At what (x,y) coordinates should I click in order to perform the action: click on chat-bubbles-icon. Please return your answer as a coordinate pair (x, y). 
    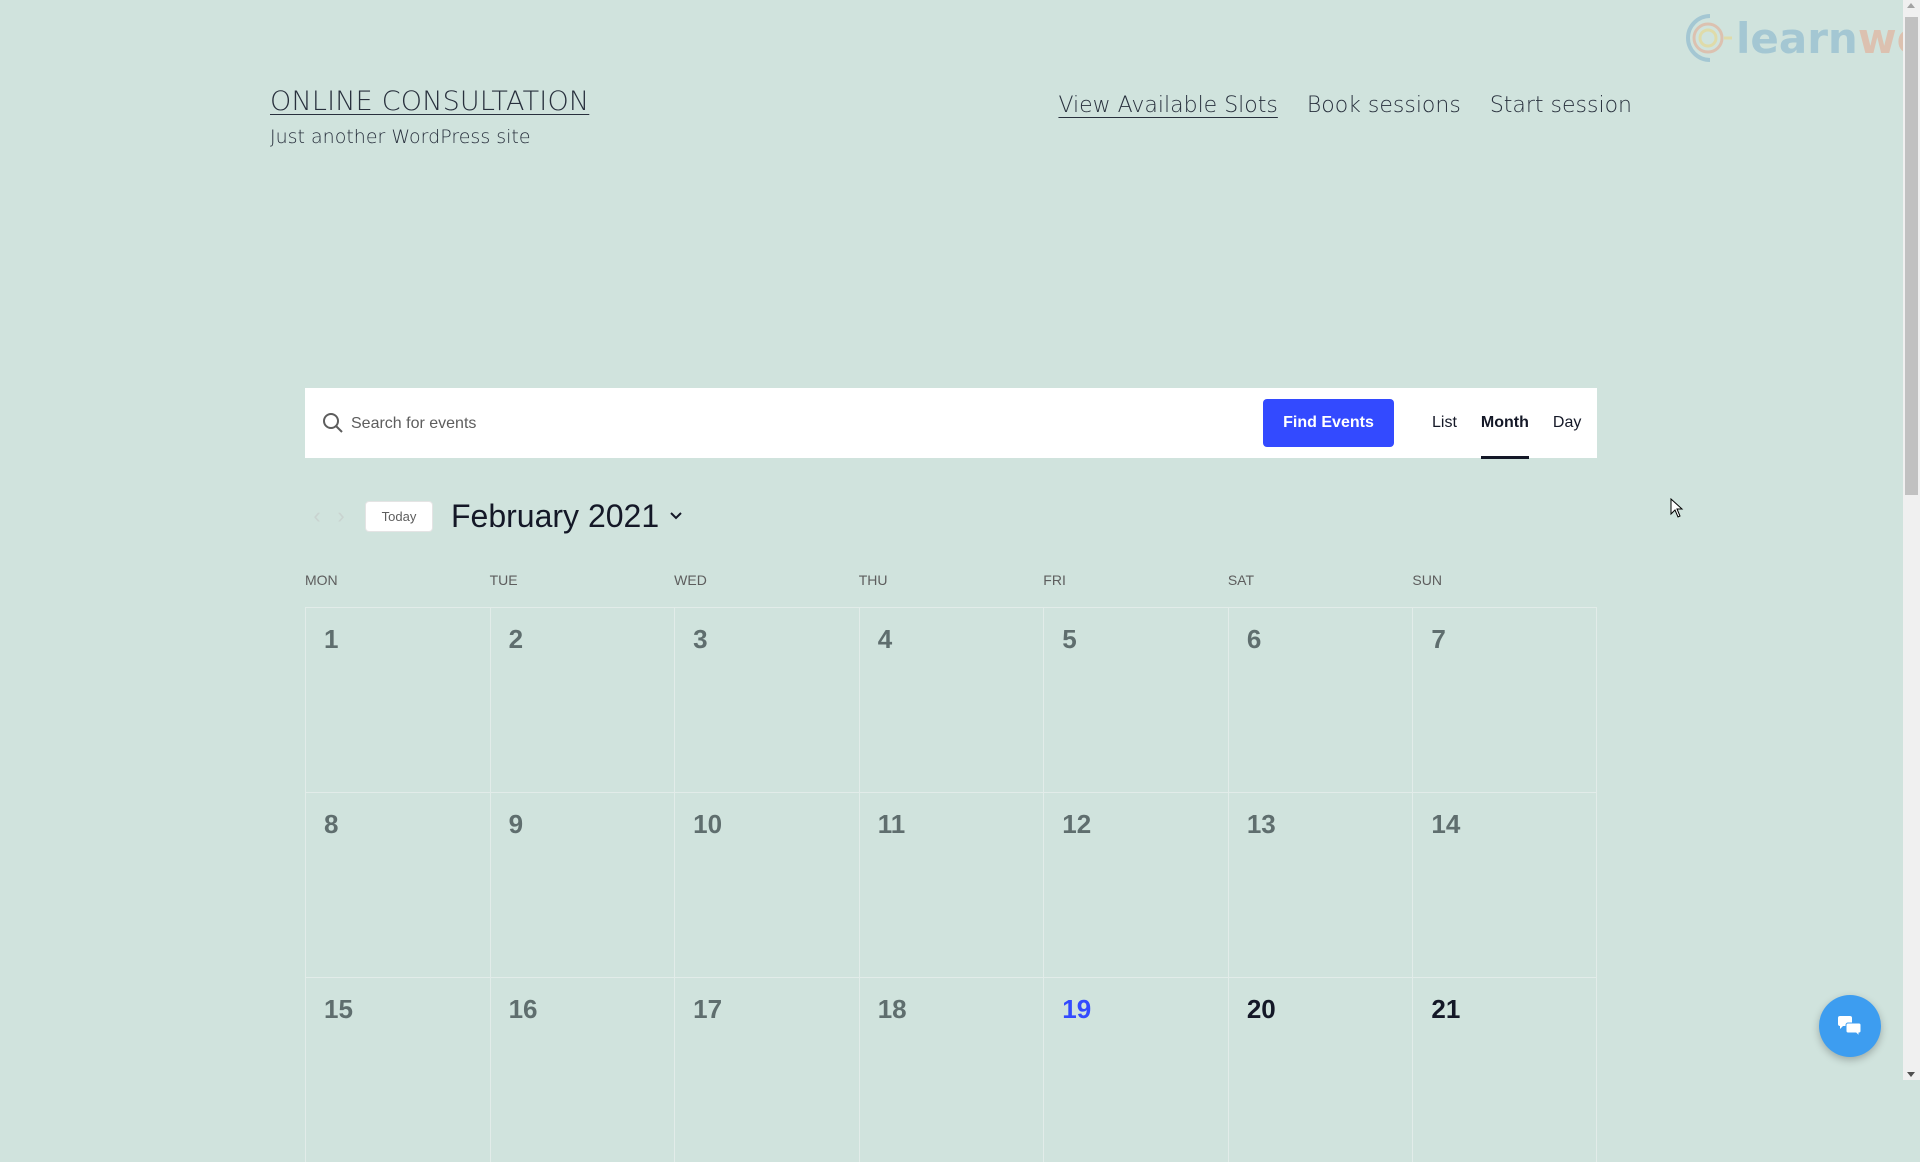
    Looking at the image, I should click on (1850, 1027).